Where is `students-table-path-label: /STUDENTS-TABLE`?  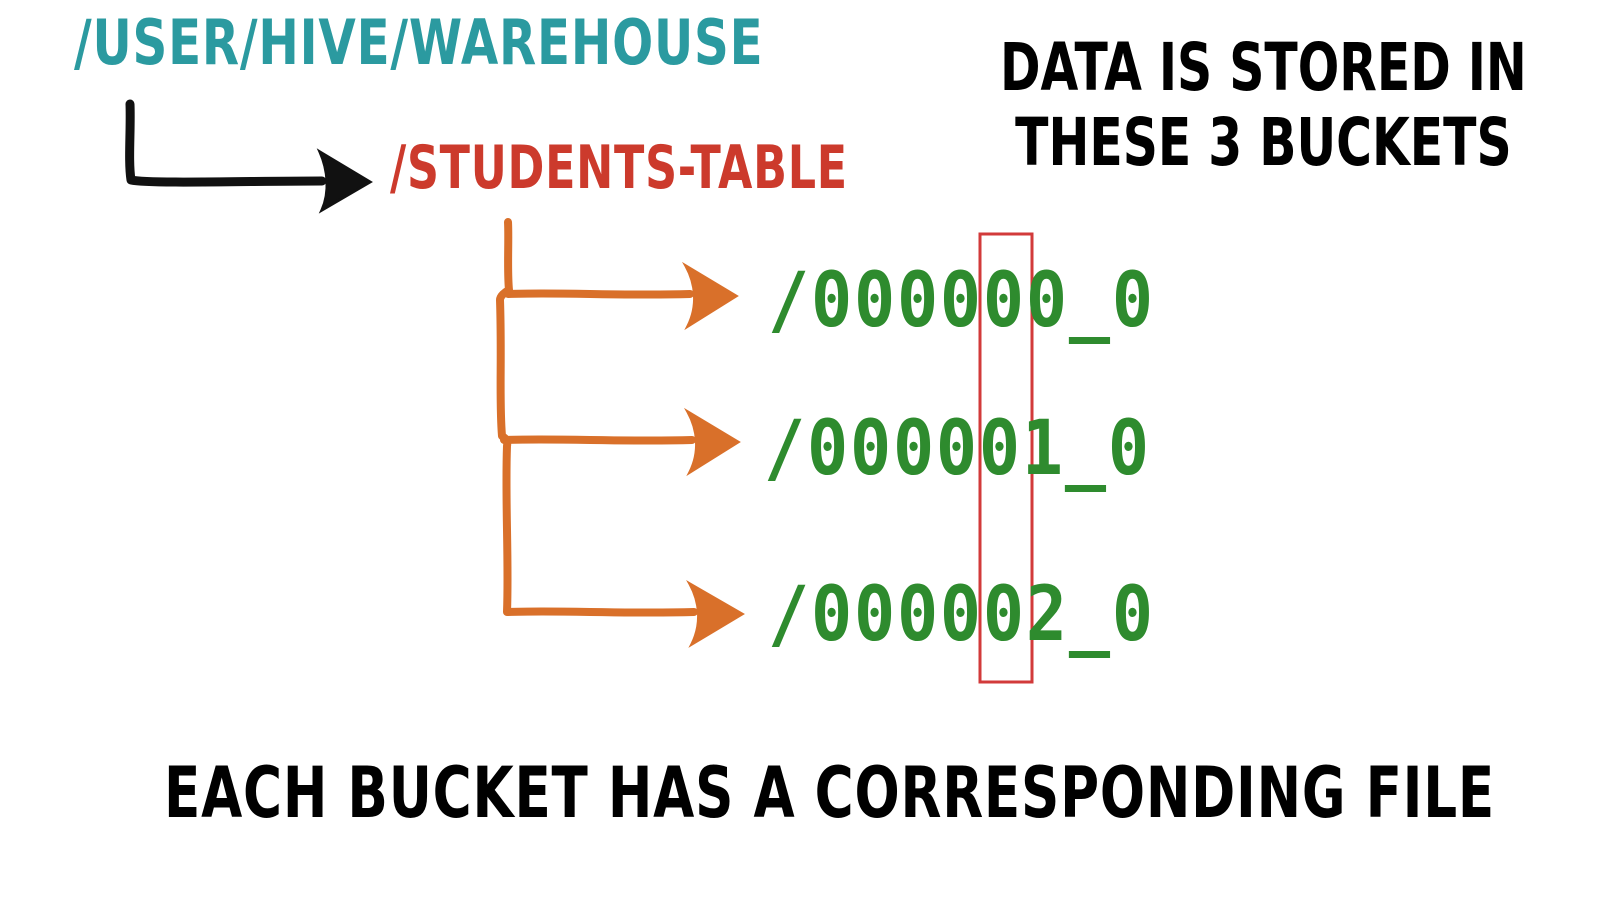 students-table-path-label: /STUDENTS-TABLE is located at coordinates (619, 168).